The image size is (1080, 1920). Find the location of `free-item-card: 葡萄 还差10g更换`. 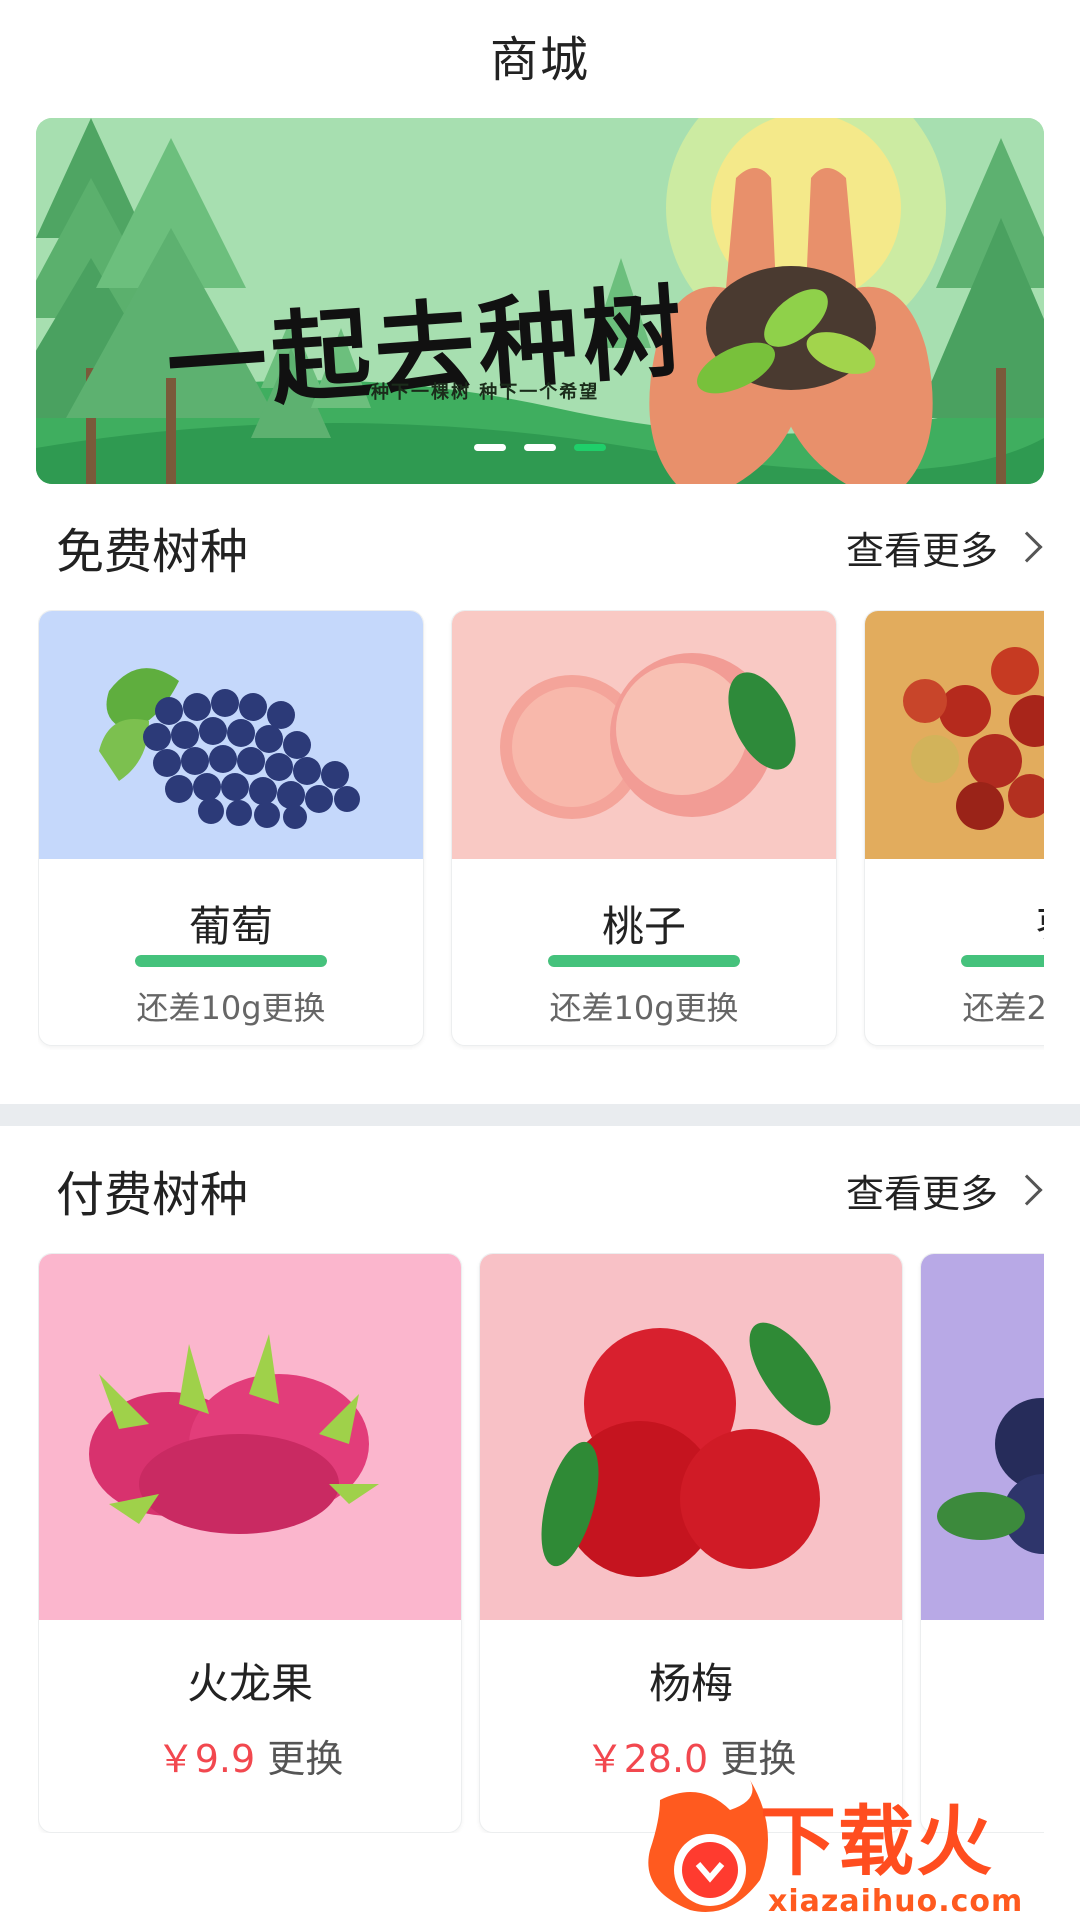

free-item-card: 葡萄 还差10g更换 is located at coordinates (231, 828).